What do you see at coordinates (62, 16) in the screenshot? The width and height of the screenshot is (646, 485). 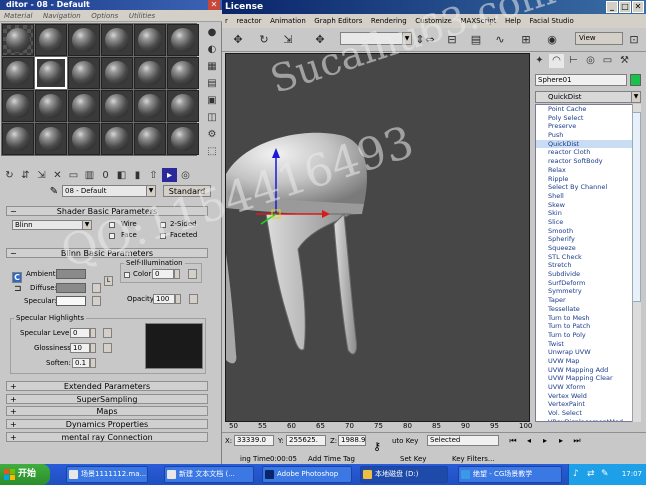 I see `menu-navigation: Navigation` at bounding box center [62, 16].